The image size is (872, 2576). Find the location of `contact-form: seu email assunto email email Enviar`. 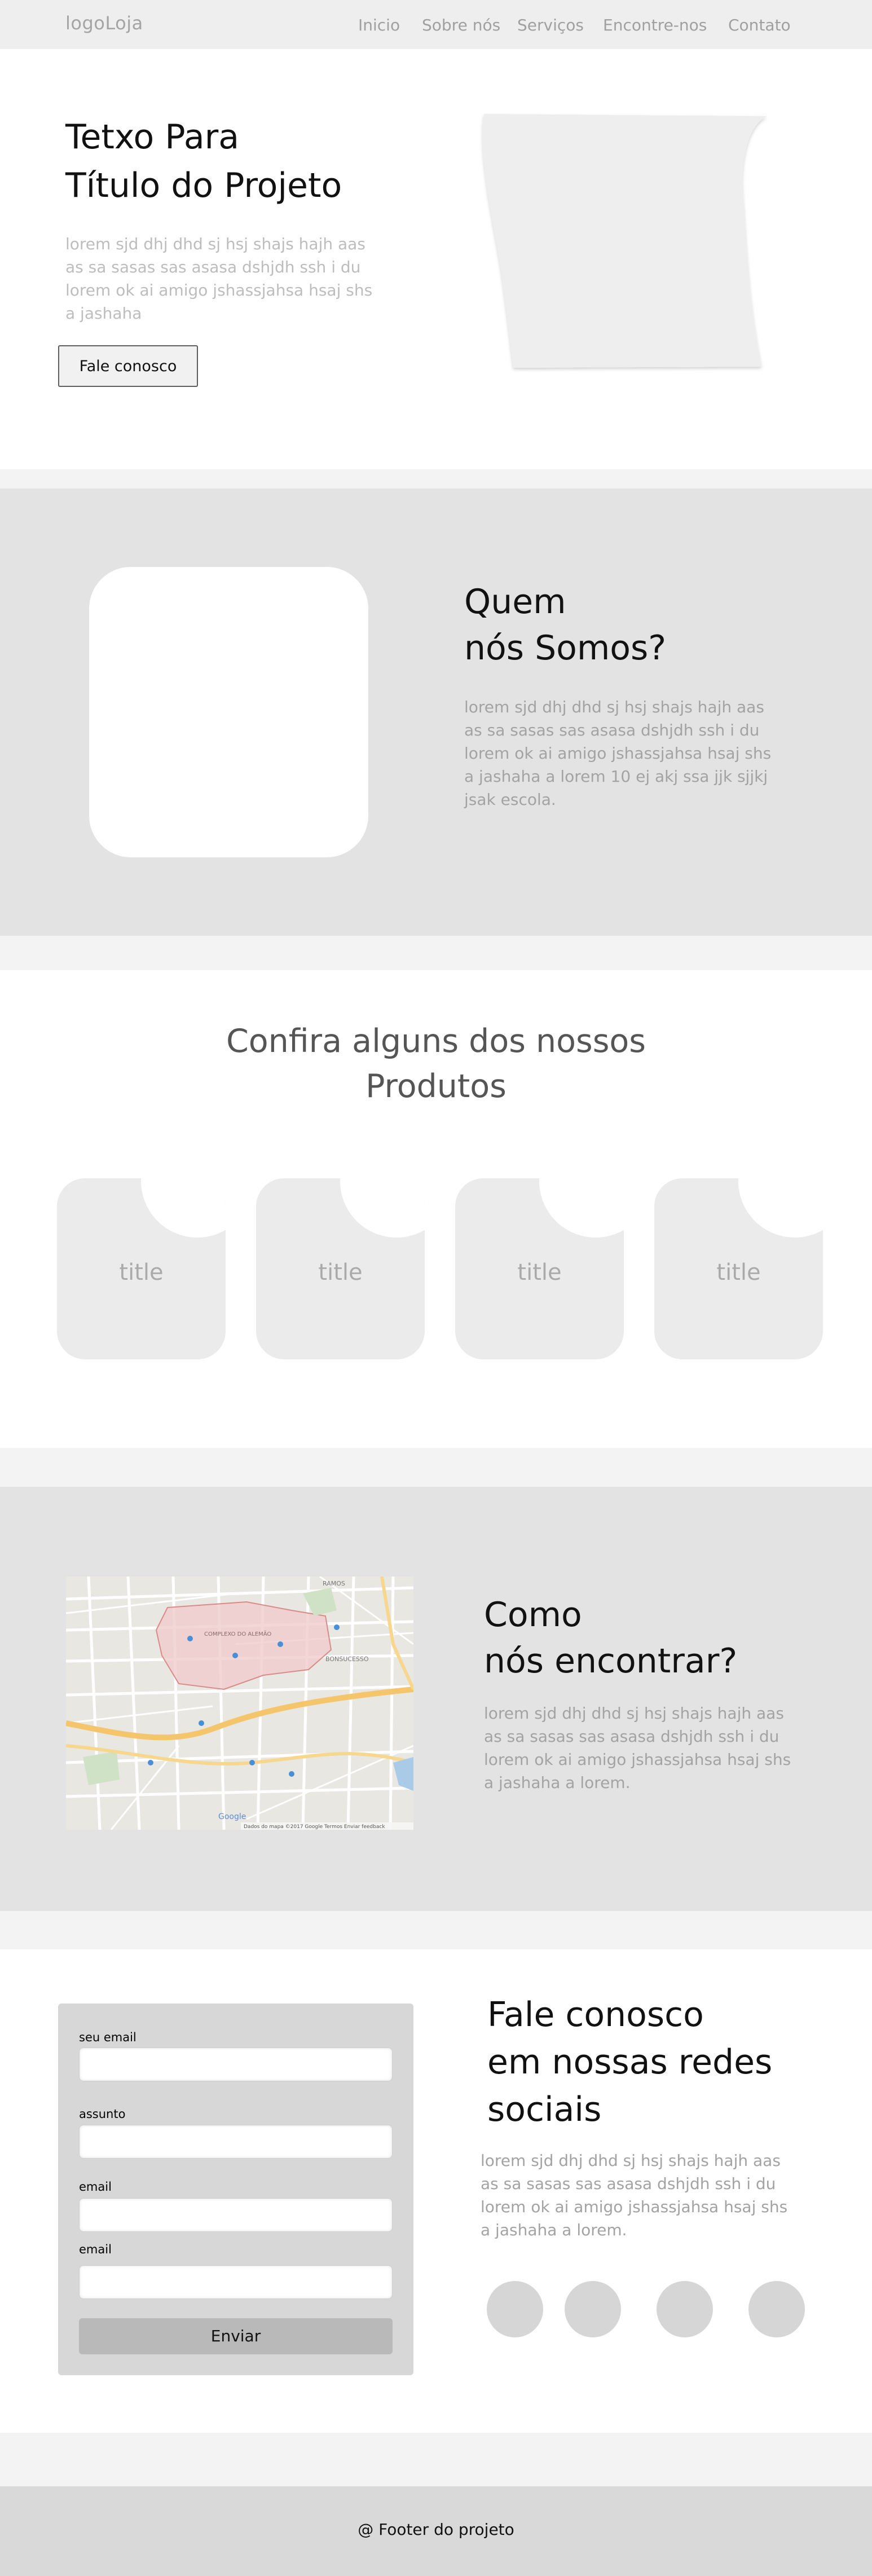

contact-form: seu email assunto email email Enviar is located at coordinates (235, 2189).